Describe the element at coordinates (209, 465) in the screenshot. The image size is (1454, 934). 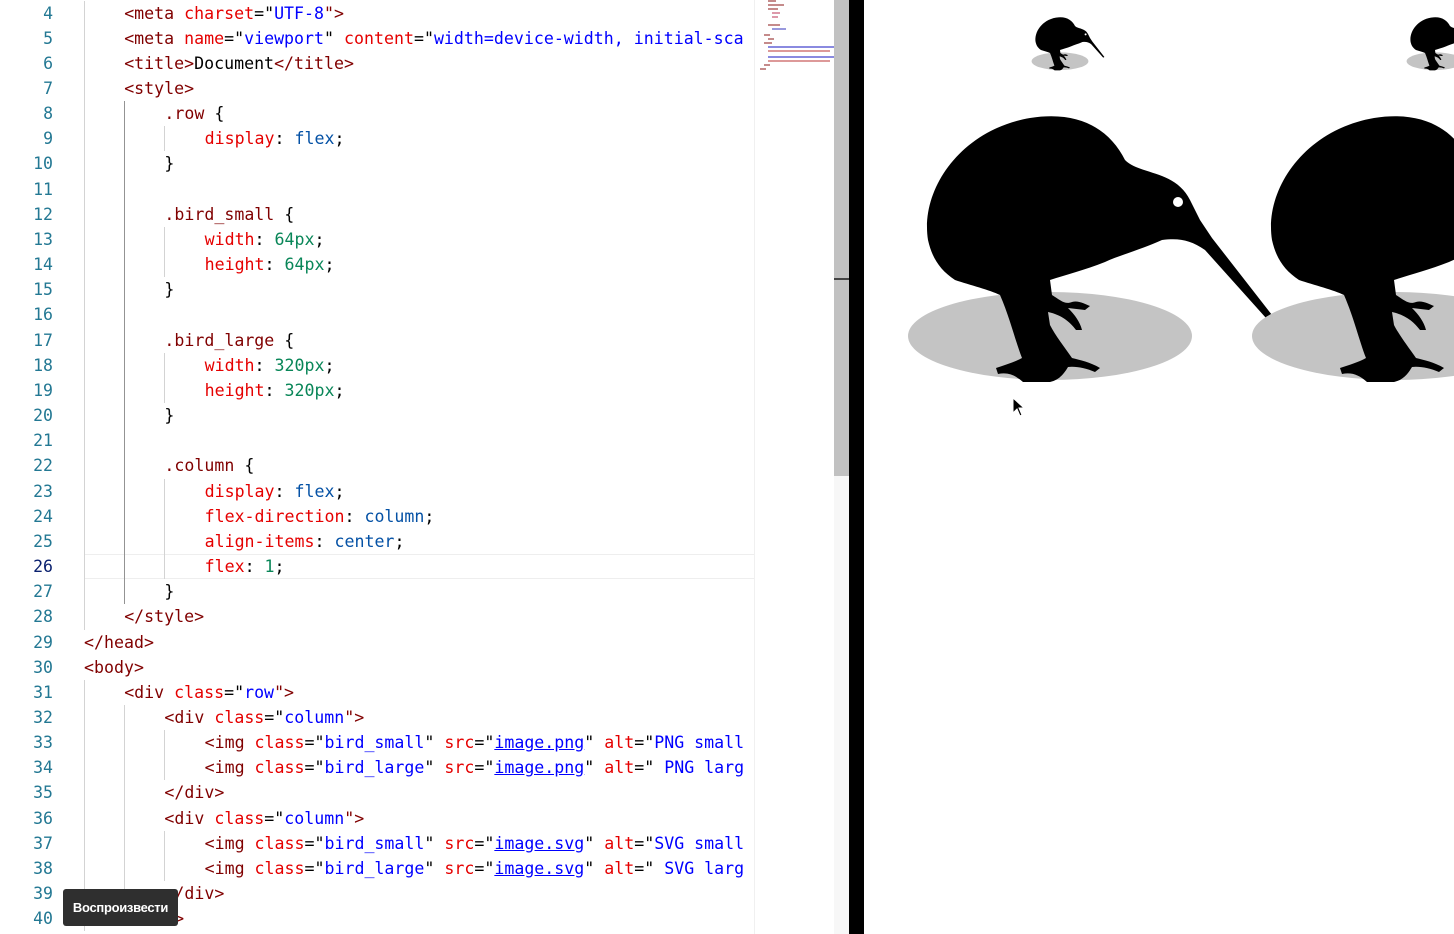
I see `code-line: .column {` at that location.